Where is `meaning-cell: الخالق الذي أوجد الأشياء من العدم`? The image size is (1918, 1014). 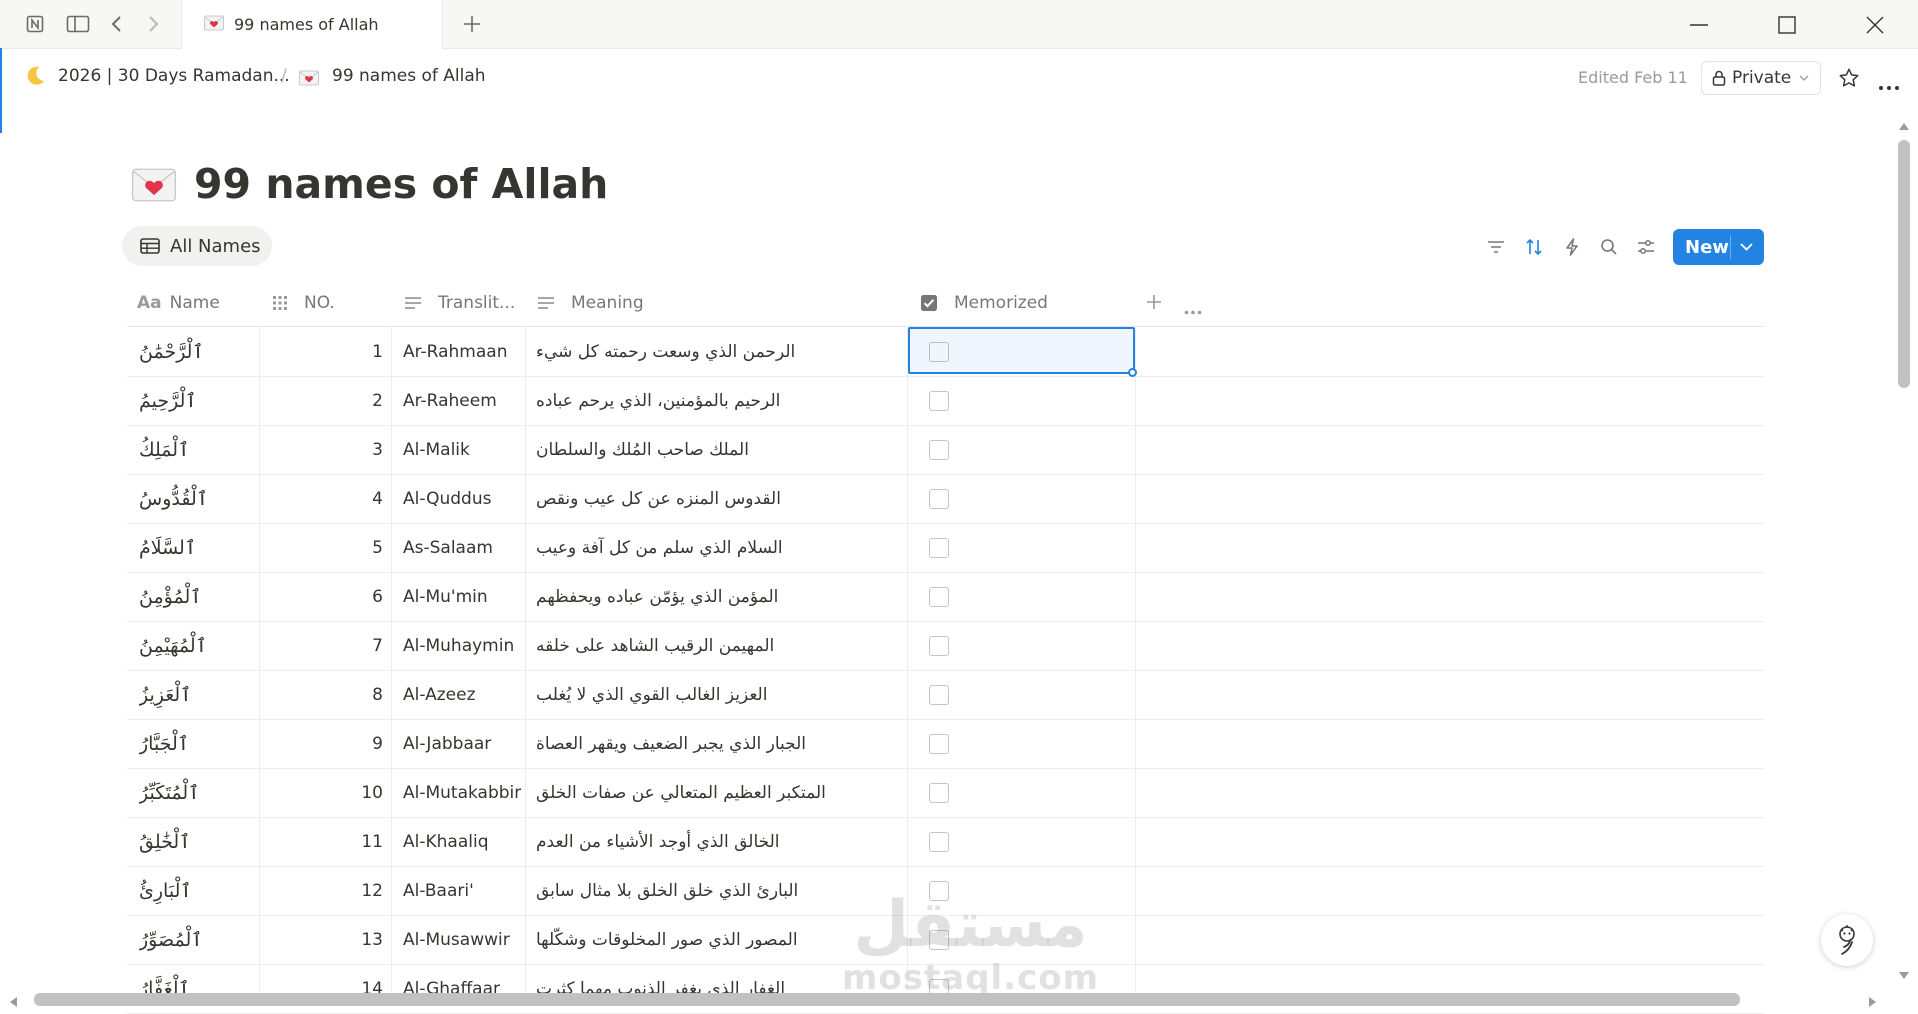
meaning-cell: الخالق الذي أوجد الأشياء من العدم is located at coordinates (722, 841).